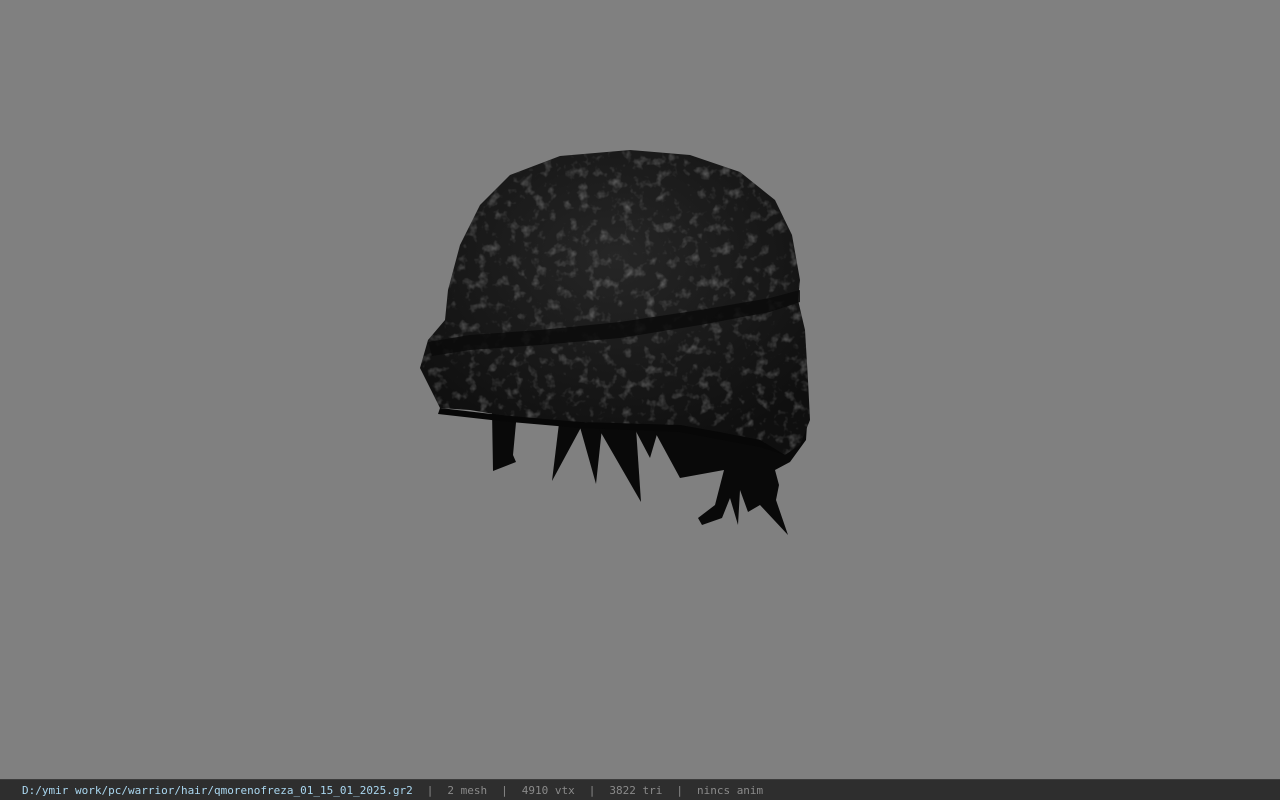 This screenshot has height=800, width=1280. Describe the element at coordinates (467, 790) in the screenshot. I see `mesh-count-label: 2 mesh` at that location.